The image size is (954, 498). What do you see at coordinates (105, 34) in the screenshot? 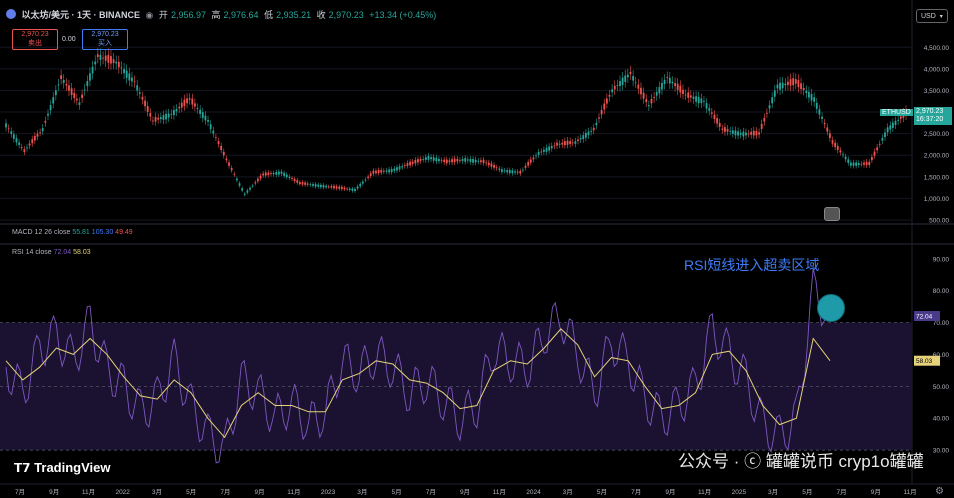
I see `buy-price: 2,970.23` at bounding box center [105, 34].